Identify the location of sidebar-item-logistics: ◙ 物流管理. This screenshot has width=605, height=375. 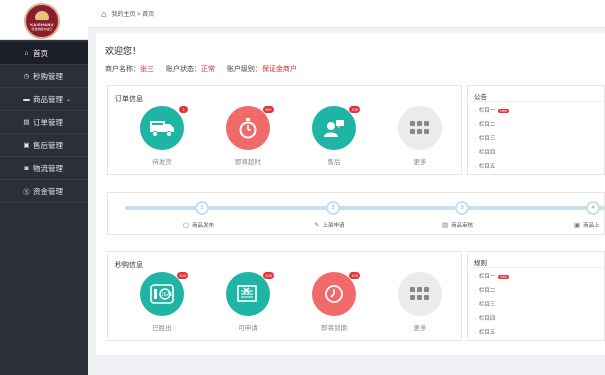
(44, 168).